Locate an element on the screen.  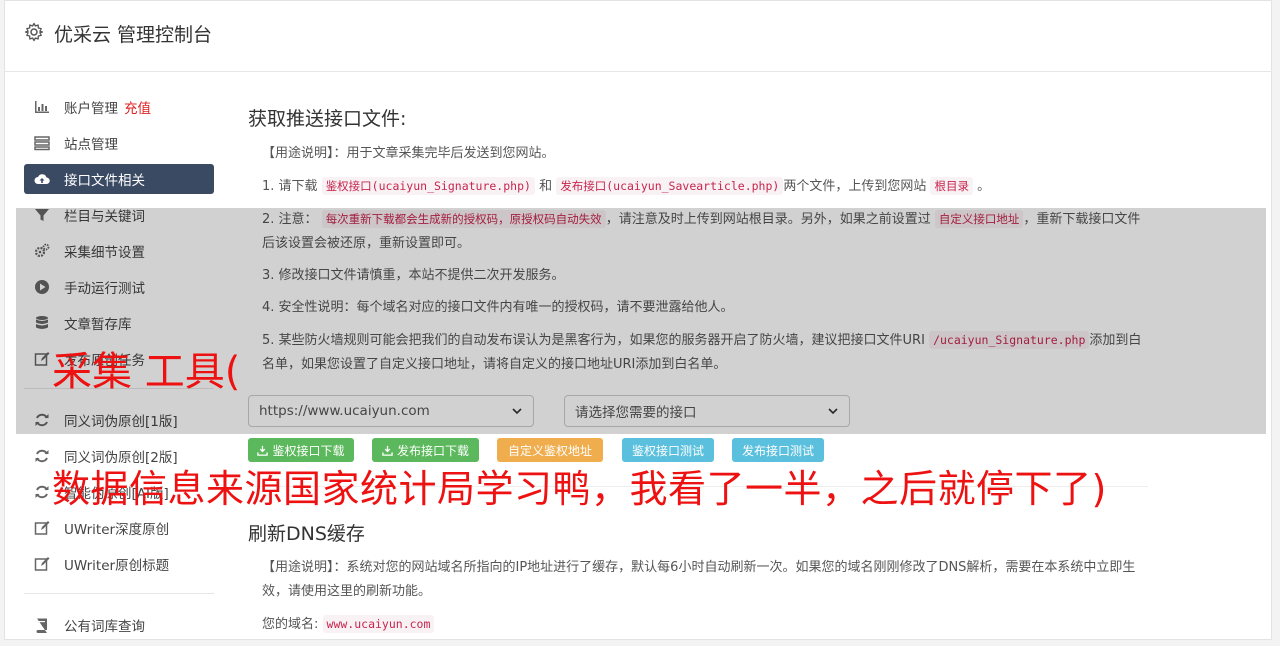
sidebar-item-label: 文章暂存库 is located at coordinates (98, 325).